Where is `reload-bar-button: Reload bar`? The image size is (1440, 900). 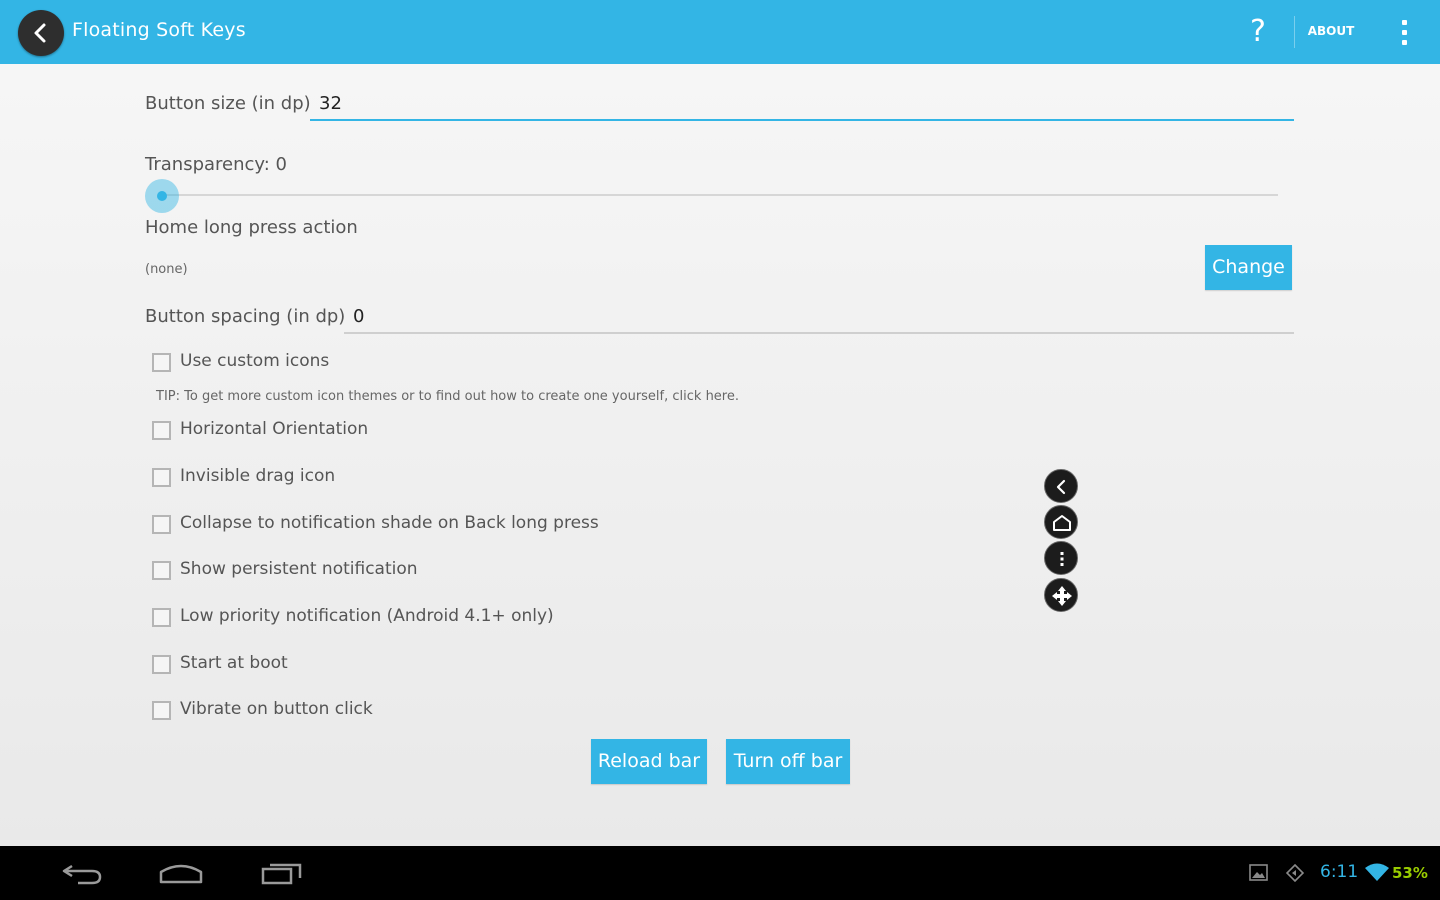
reload-bar-button: Reload bar is located at coordinates (649, 761).